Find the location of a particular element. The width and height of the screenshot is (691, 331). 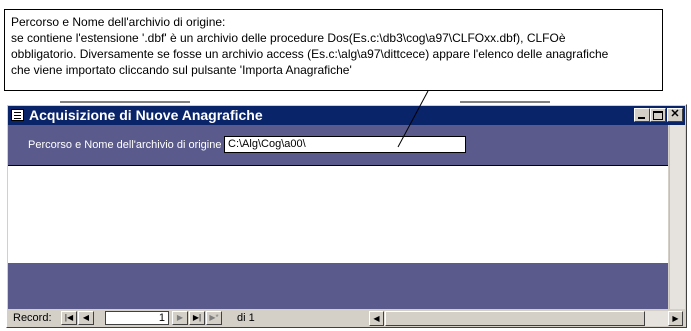

scroll-left-icon: ◀ is located at coordinates (376, 318).